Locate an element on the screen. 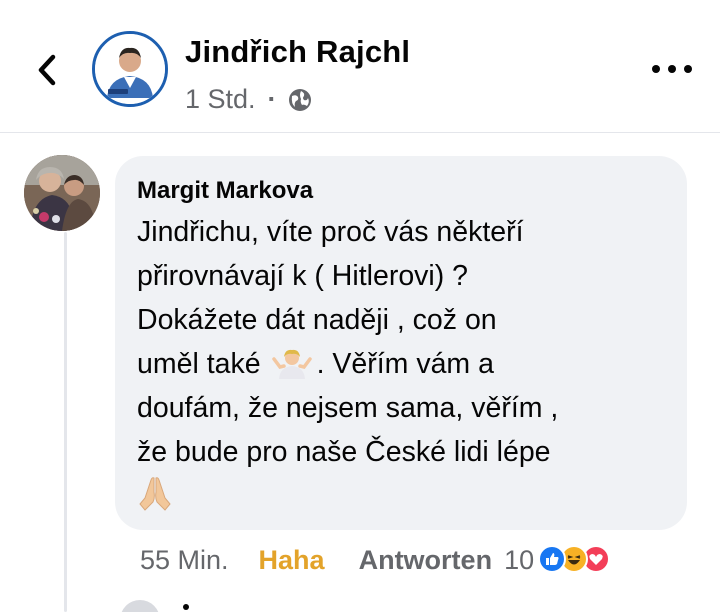  page-avatar-image is located at coordinates (130, 69).